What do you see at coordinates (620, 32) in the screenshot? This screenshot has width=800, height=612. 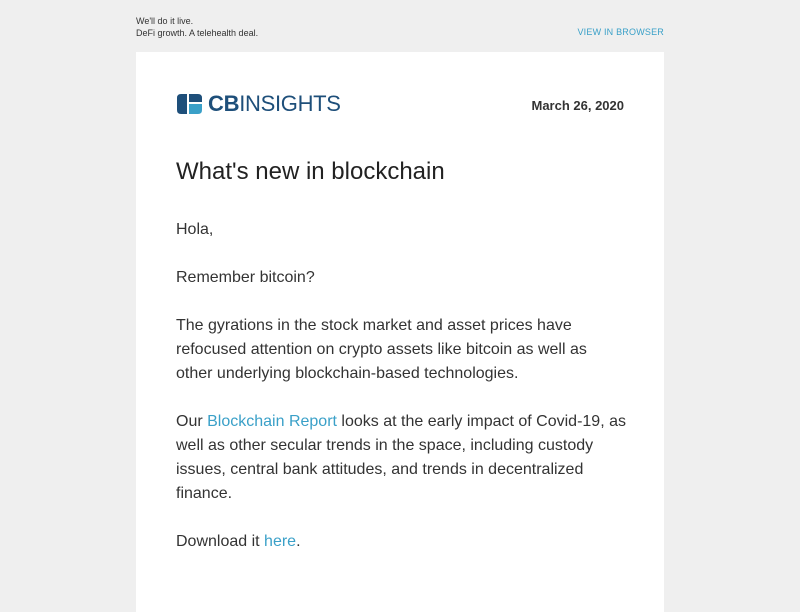 I see `view-in-browser-link: VIEW IN BROWSER` at bounding box center [620, 32].